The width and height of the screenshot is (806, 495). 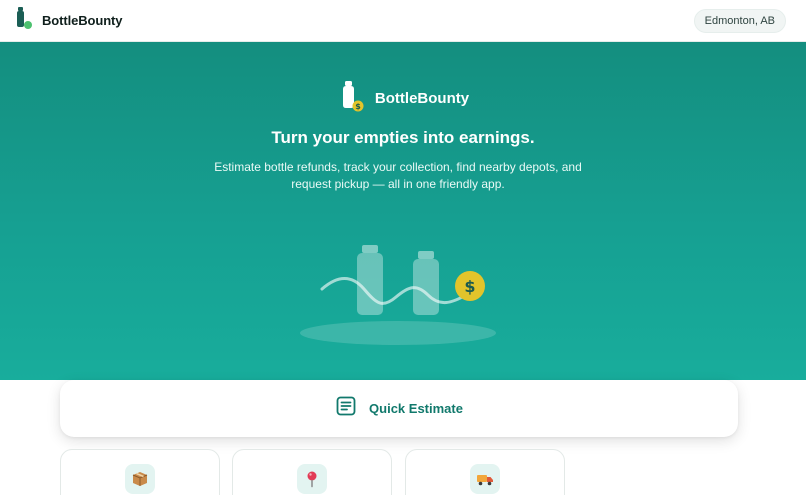 What do you see at coordinates (403, 137) in the screenshot?
I see `hero-title: Turn your empties into earnings.` at bounding box center [403, 137].